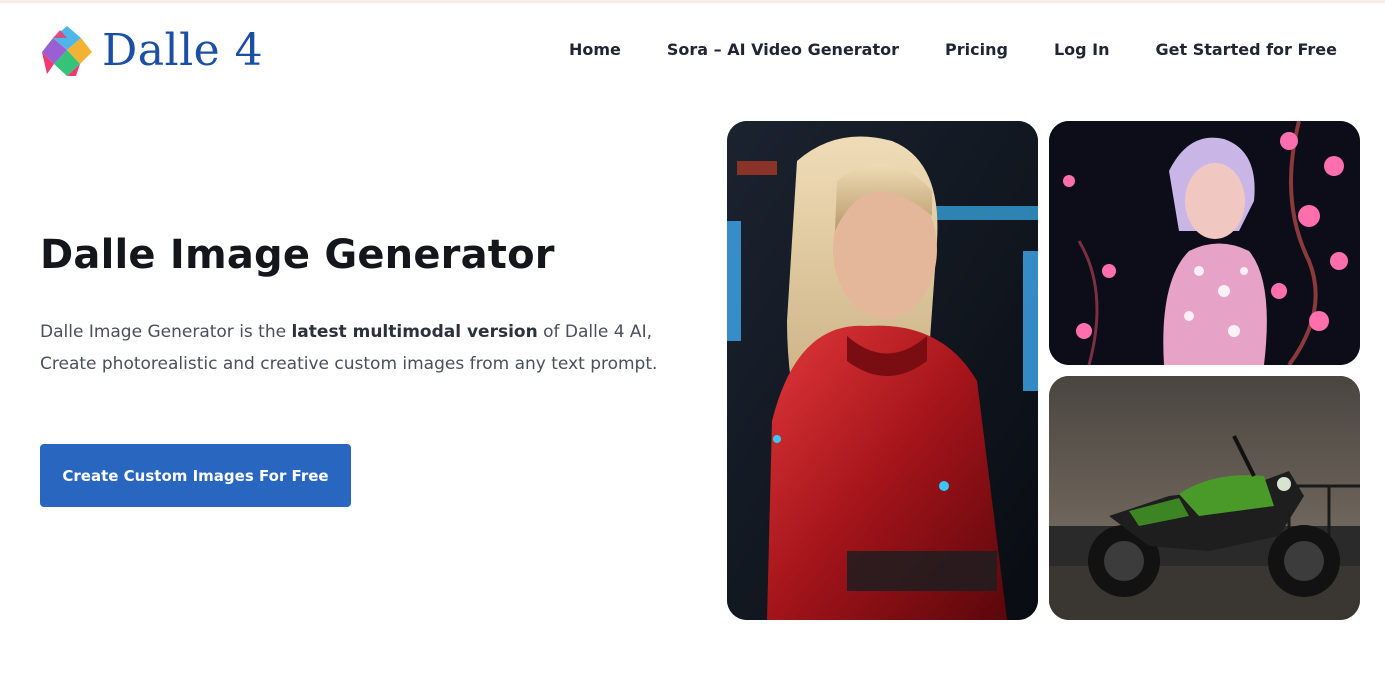 The image size is (1385, 673). I want to click on motorcycle-image, so click(1204, 498).